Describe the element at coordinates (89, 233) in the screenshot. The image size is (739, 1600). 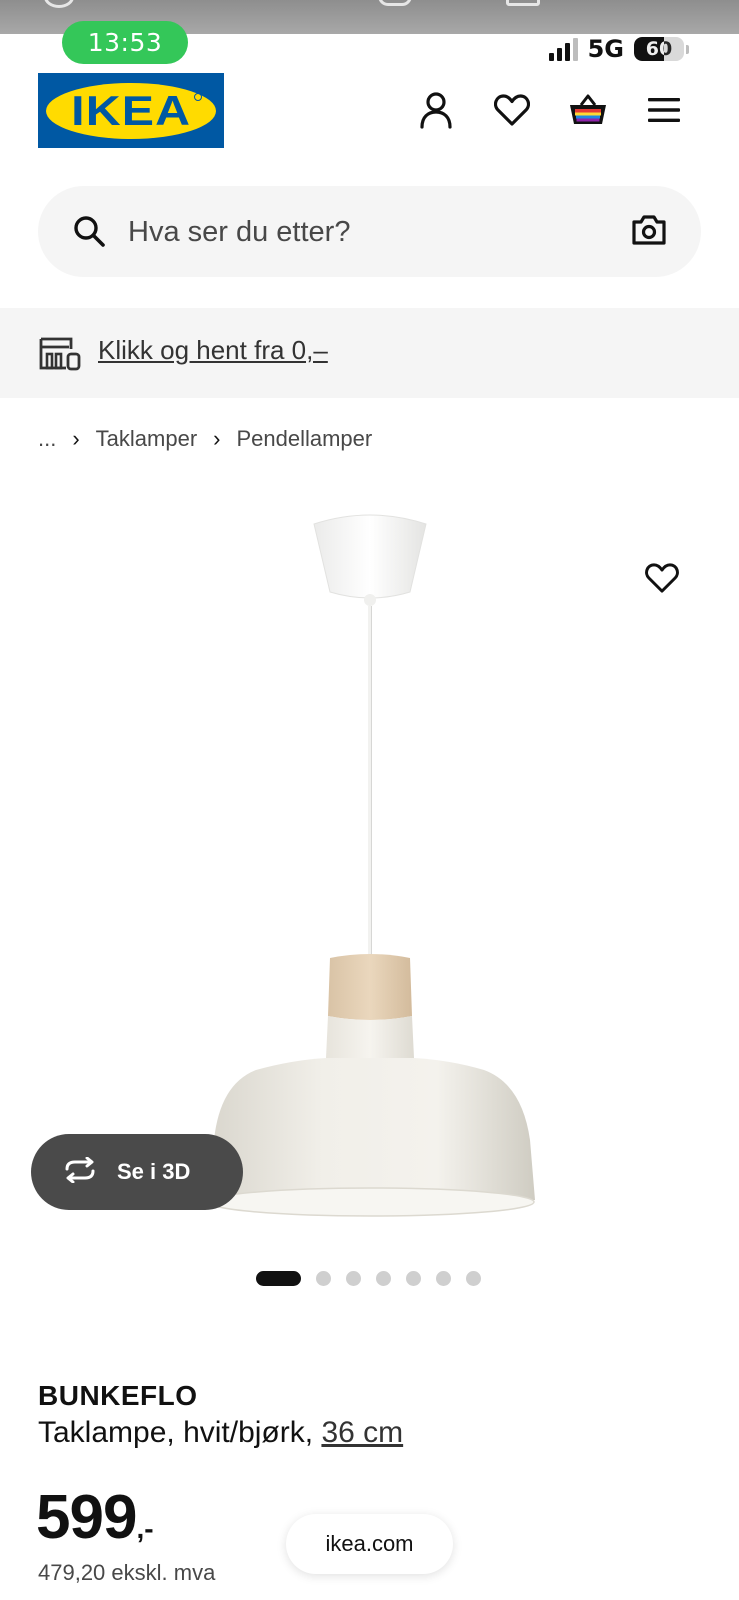
I see `search-icon` at that location.